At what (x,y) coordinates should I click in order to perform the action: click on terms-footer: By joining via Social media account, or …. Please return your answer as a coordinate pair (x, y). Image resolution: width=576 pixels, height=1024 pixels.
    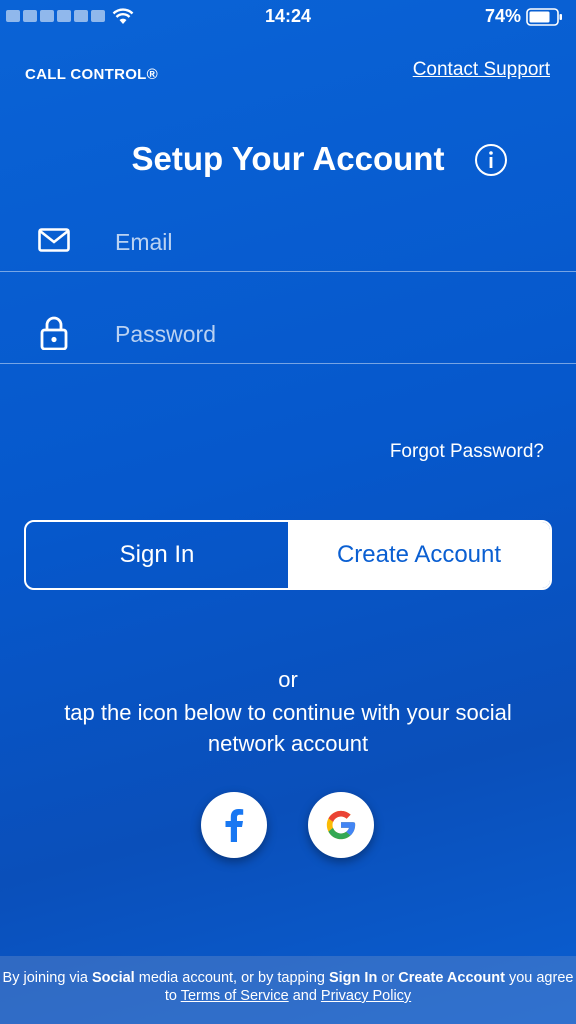
    Looking at the image, I should click on (288, 990).